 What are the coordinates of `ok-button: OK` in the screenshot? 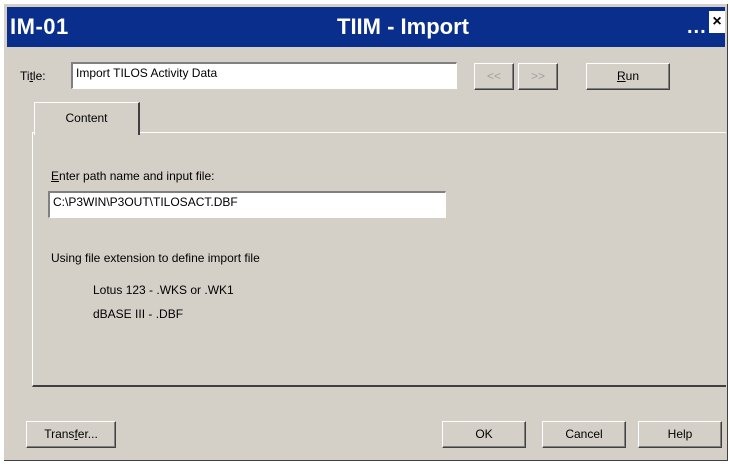 It's located at (484, 434).